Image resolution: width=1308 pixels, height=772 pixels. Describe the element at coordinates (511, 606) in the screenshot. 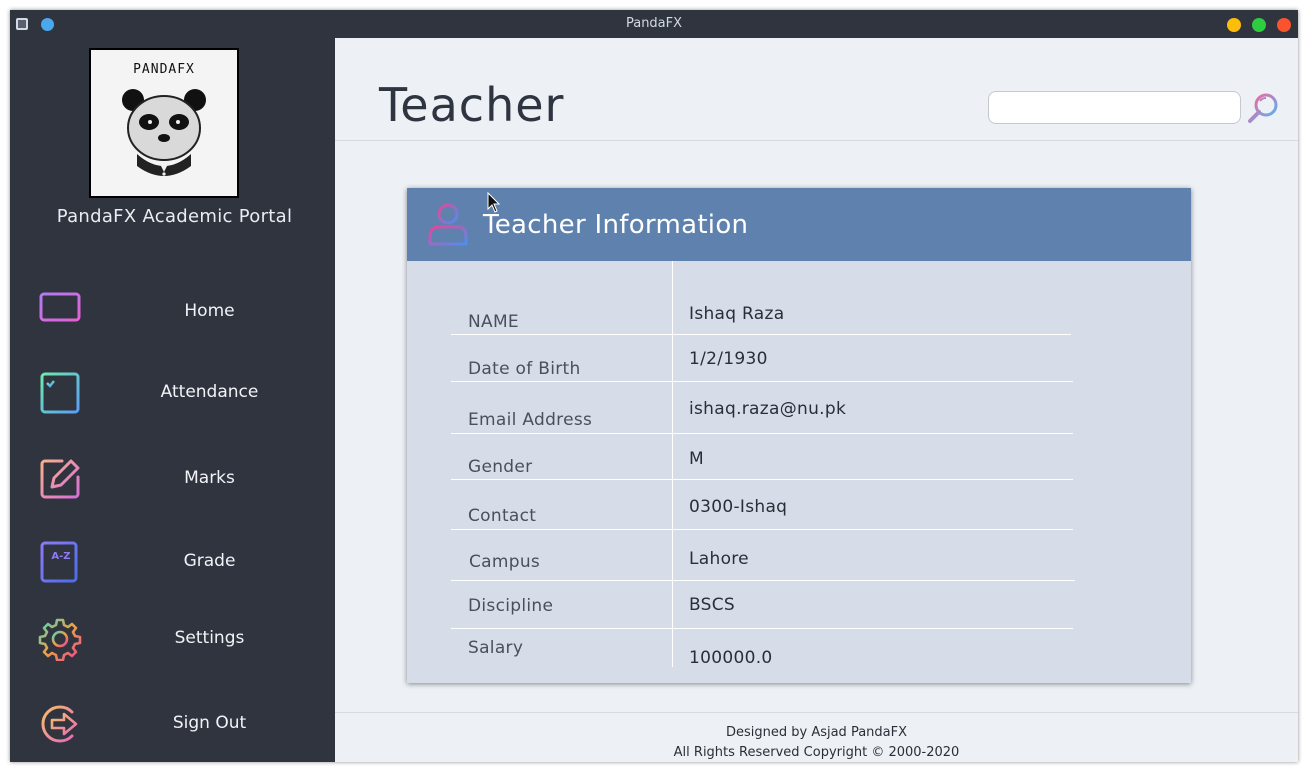

I see `discipline-label: Discipline` at that location.